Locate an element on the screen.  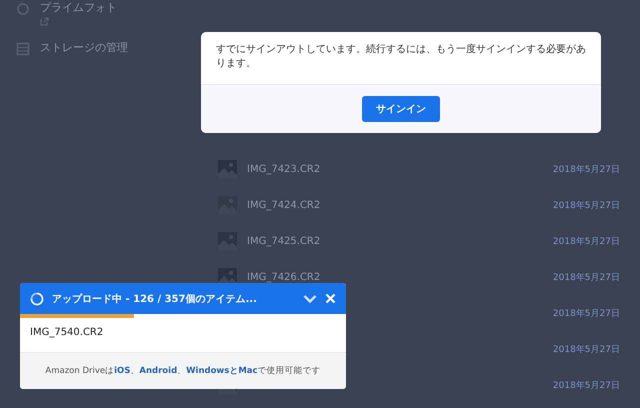
spinner-icon is located at coordinates (37, 299).